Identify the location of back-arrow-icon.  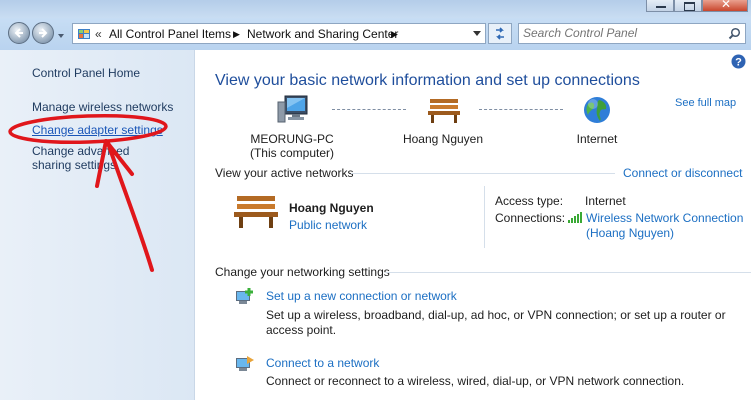
(18, 33).